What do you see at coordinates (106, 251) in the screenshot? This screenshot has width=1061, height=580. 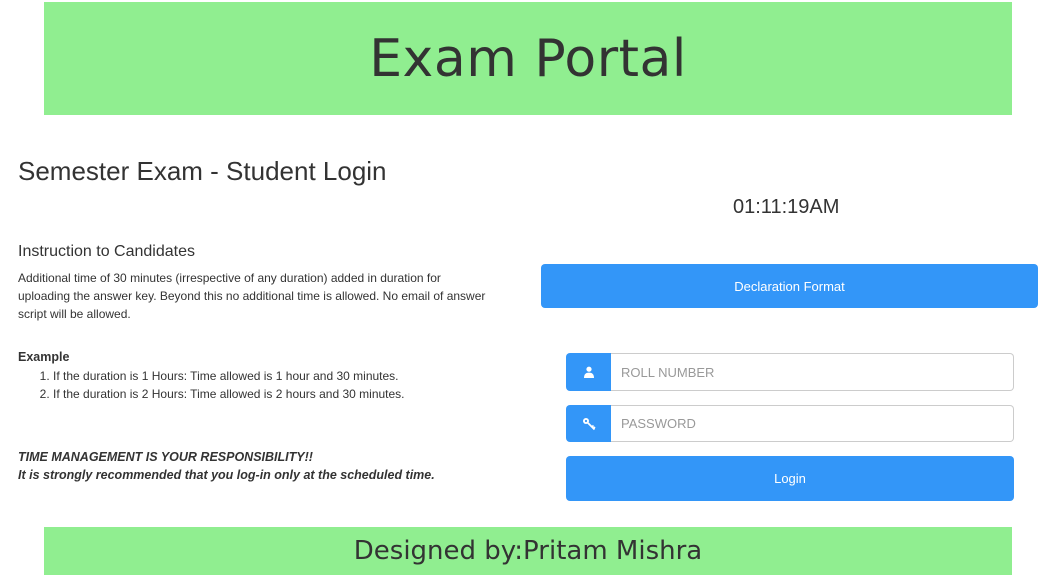 I see `instructions-heading: Instruction to Candidates` at bounding box center [106, 251].